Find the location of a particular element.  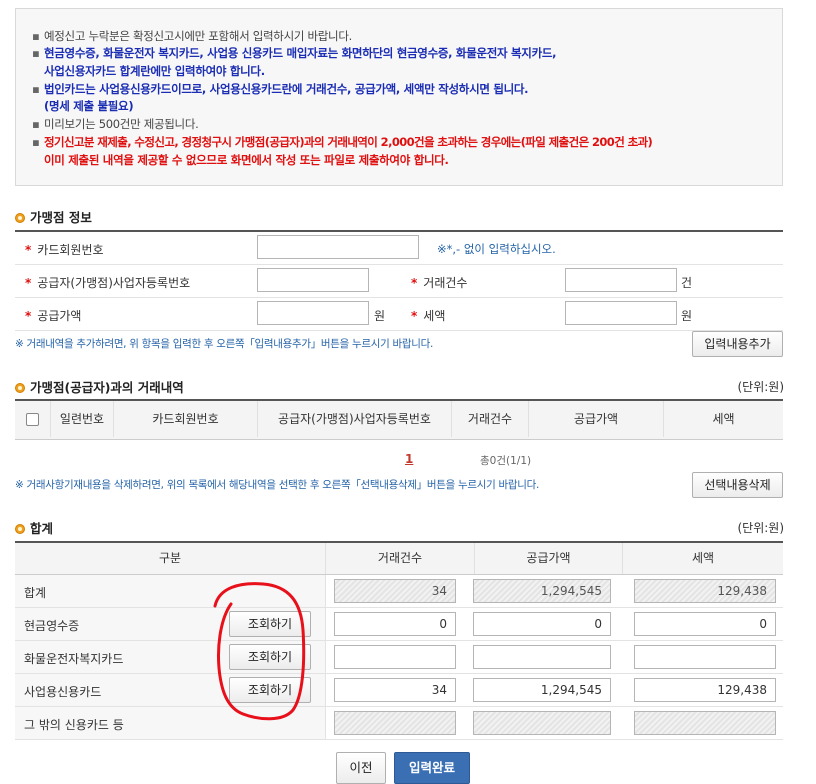

count-value: 34 is located at coordinates (395, 591).